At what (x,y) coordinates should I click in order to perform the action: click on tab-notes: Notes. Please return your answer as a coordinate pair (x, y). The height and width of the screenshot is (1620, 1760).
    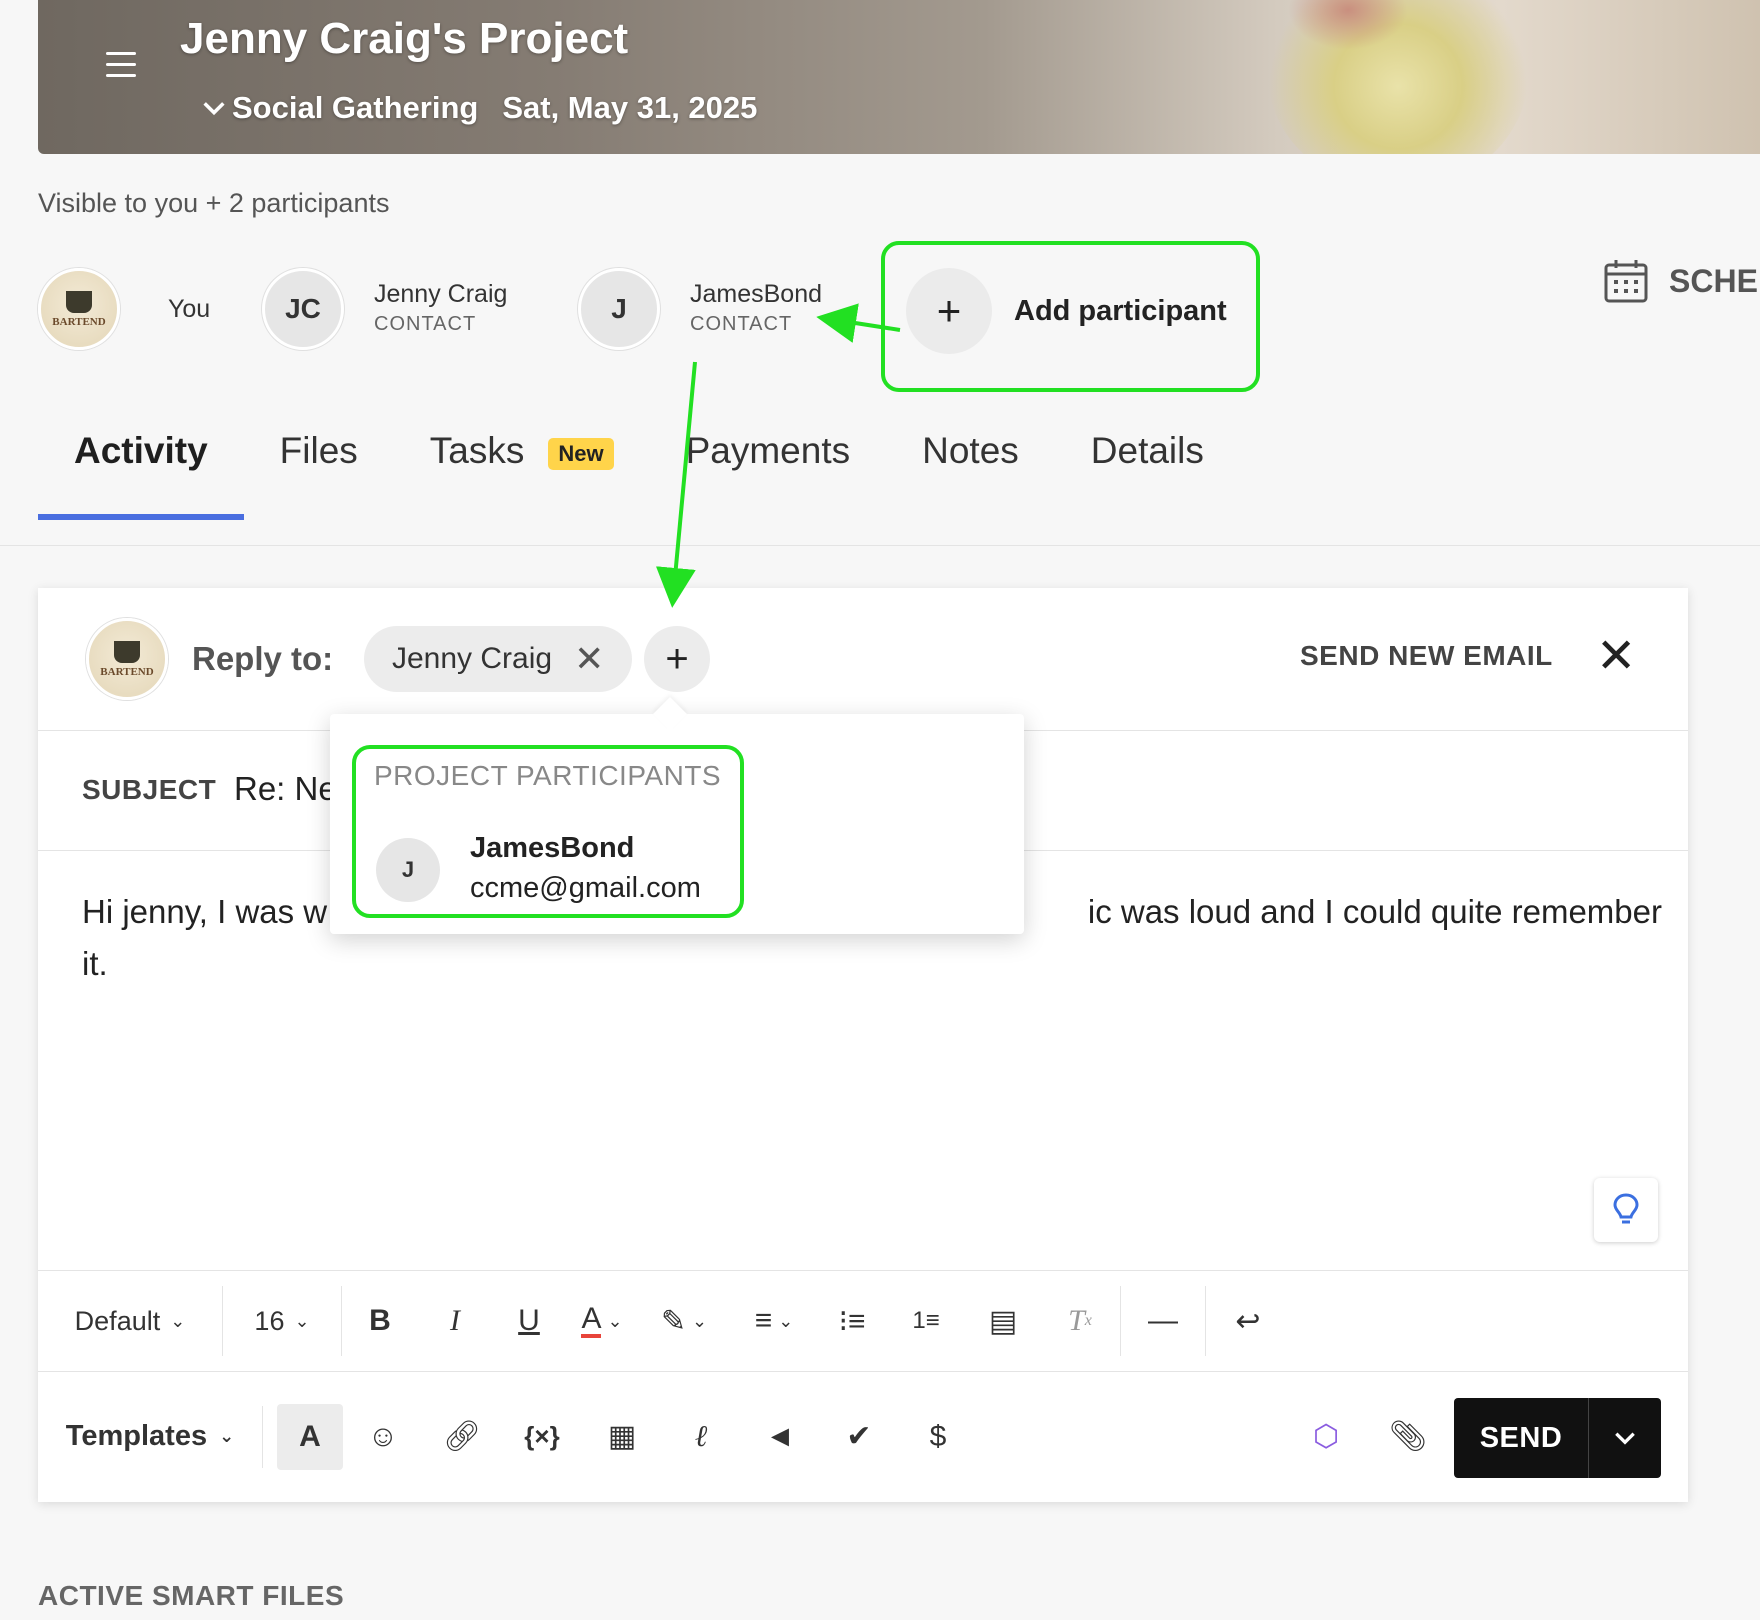
    Looking at the image, I should click on (970, 475).